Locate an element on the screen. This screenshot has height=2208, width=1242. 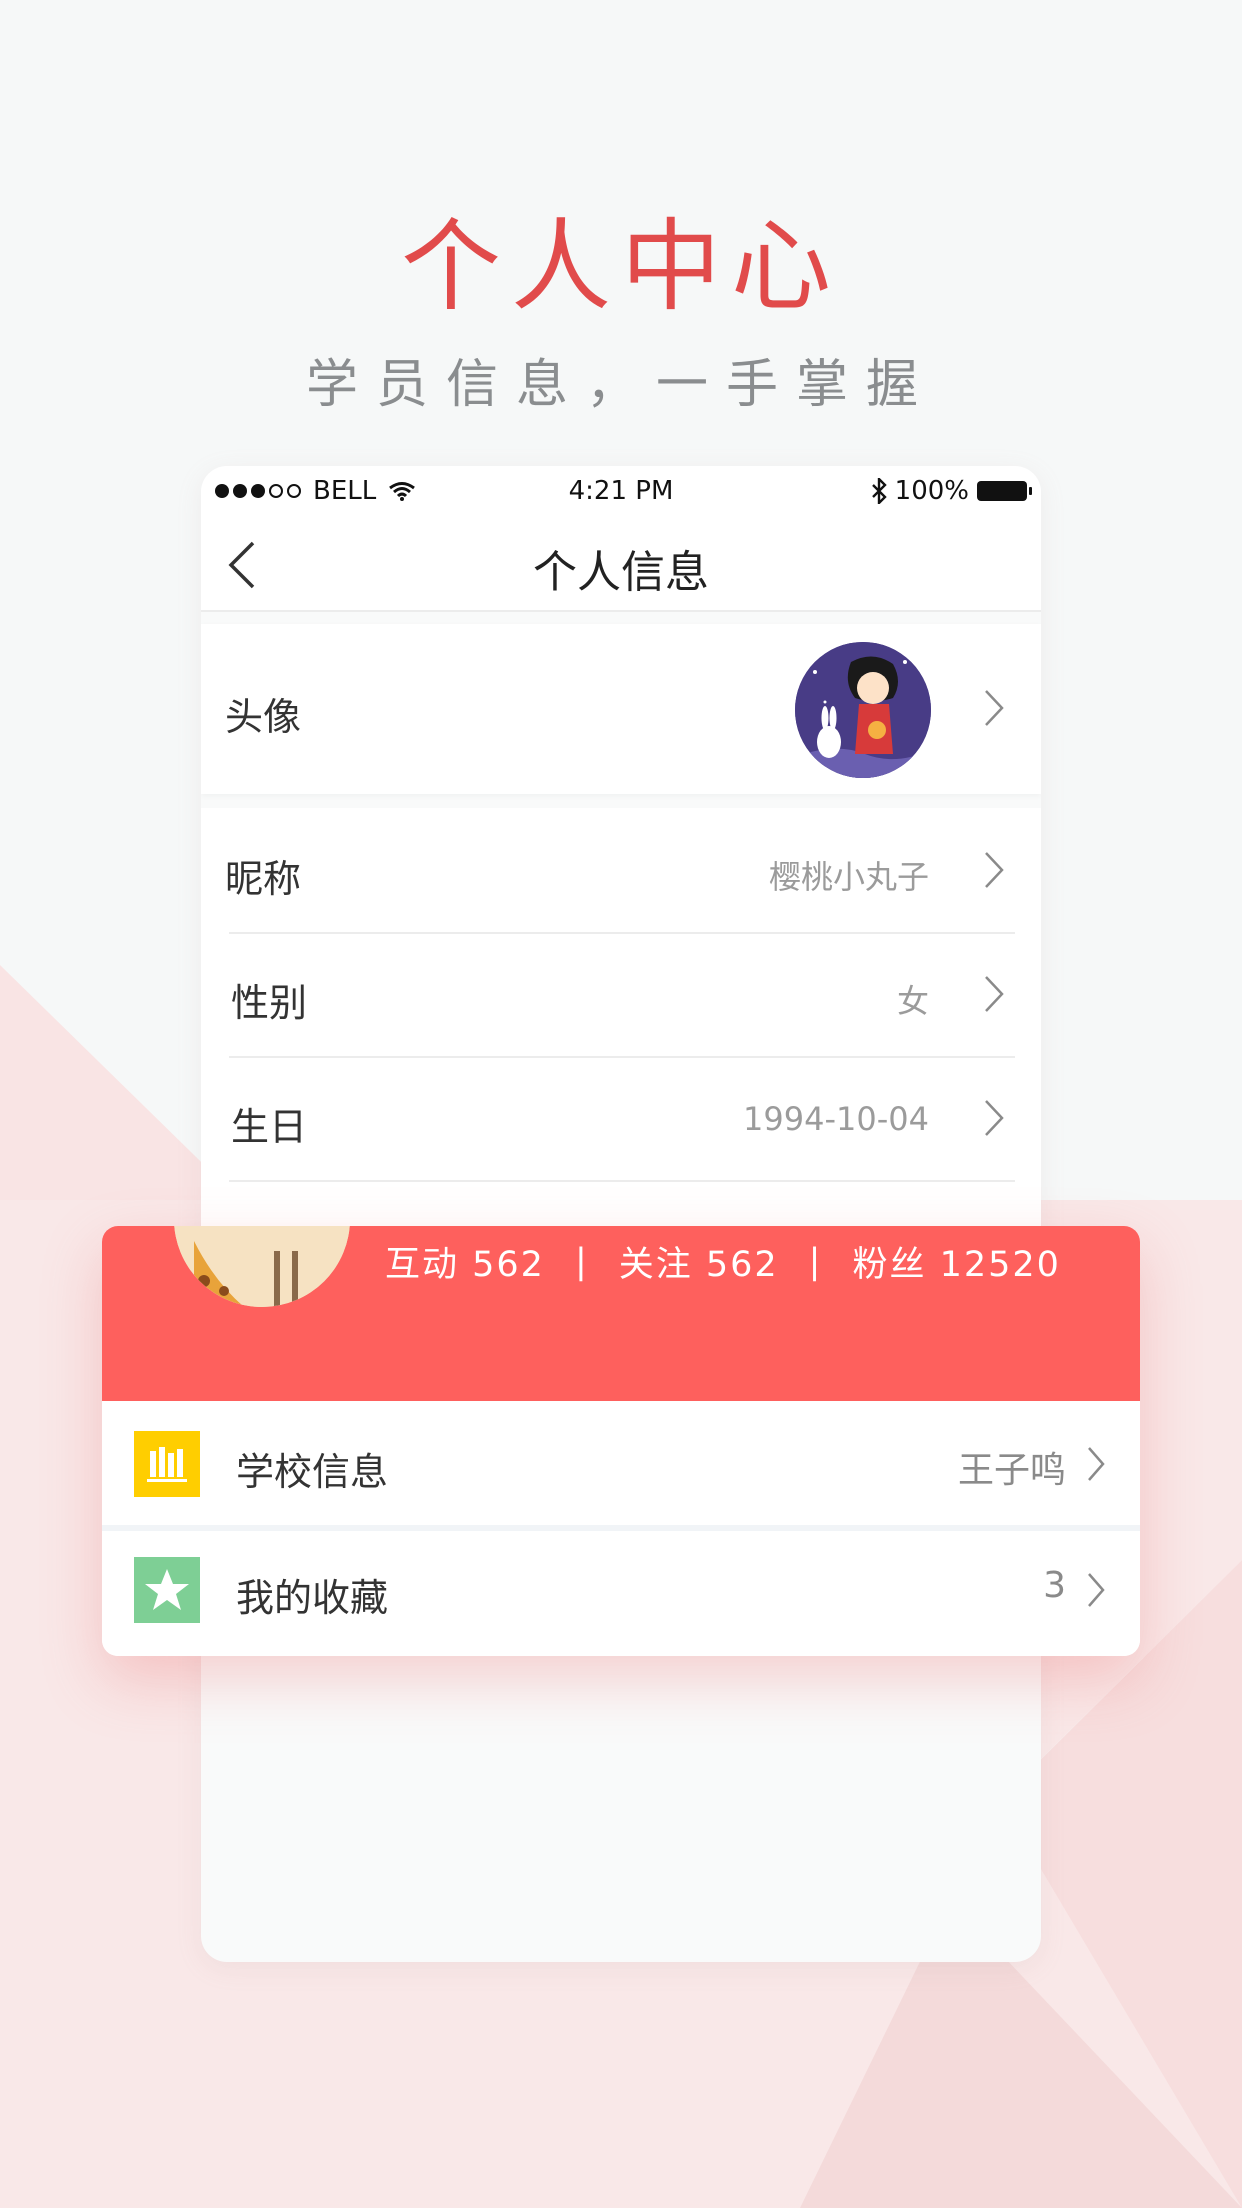
divider is located at coordinates (622, 1181).